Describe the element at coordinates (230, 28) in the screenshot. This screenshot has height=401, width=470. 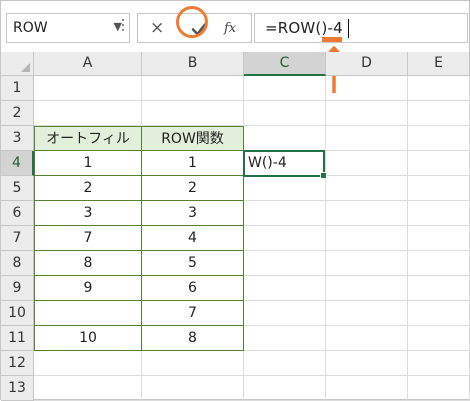
I see `insert-function-icon: fx` at that location.